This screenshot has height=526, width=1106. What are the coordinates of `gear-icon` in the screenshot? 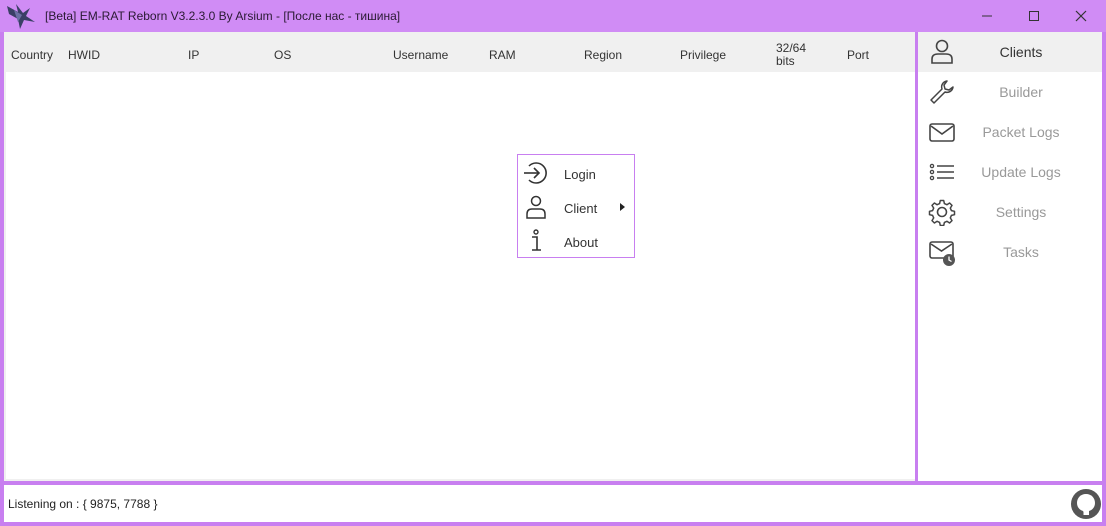 It's located at (942, 212).